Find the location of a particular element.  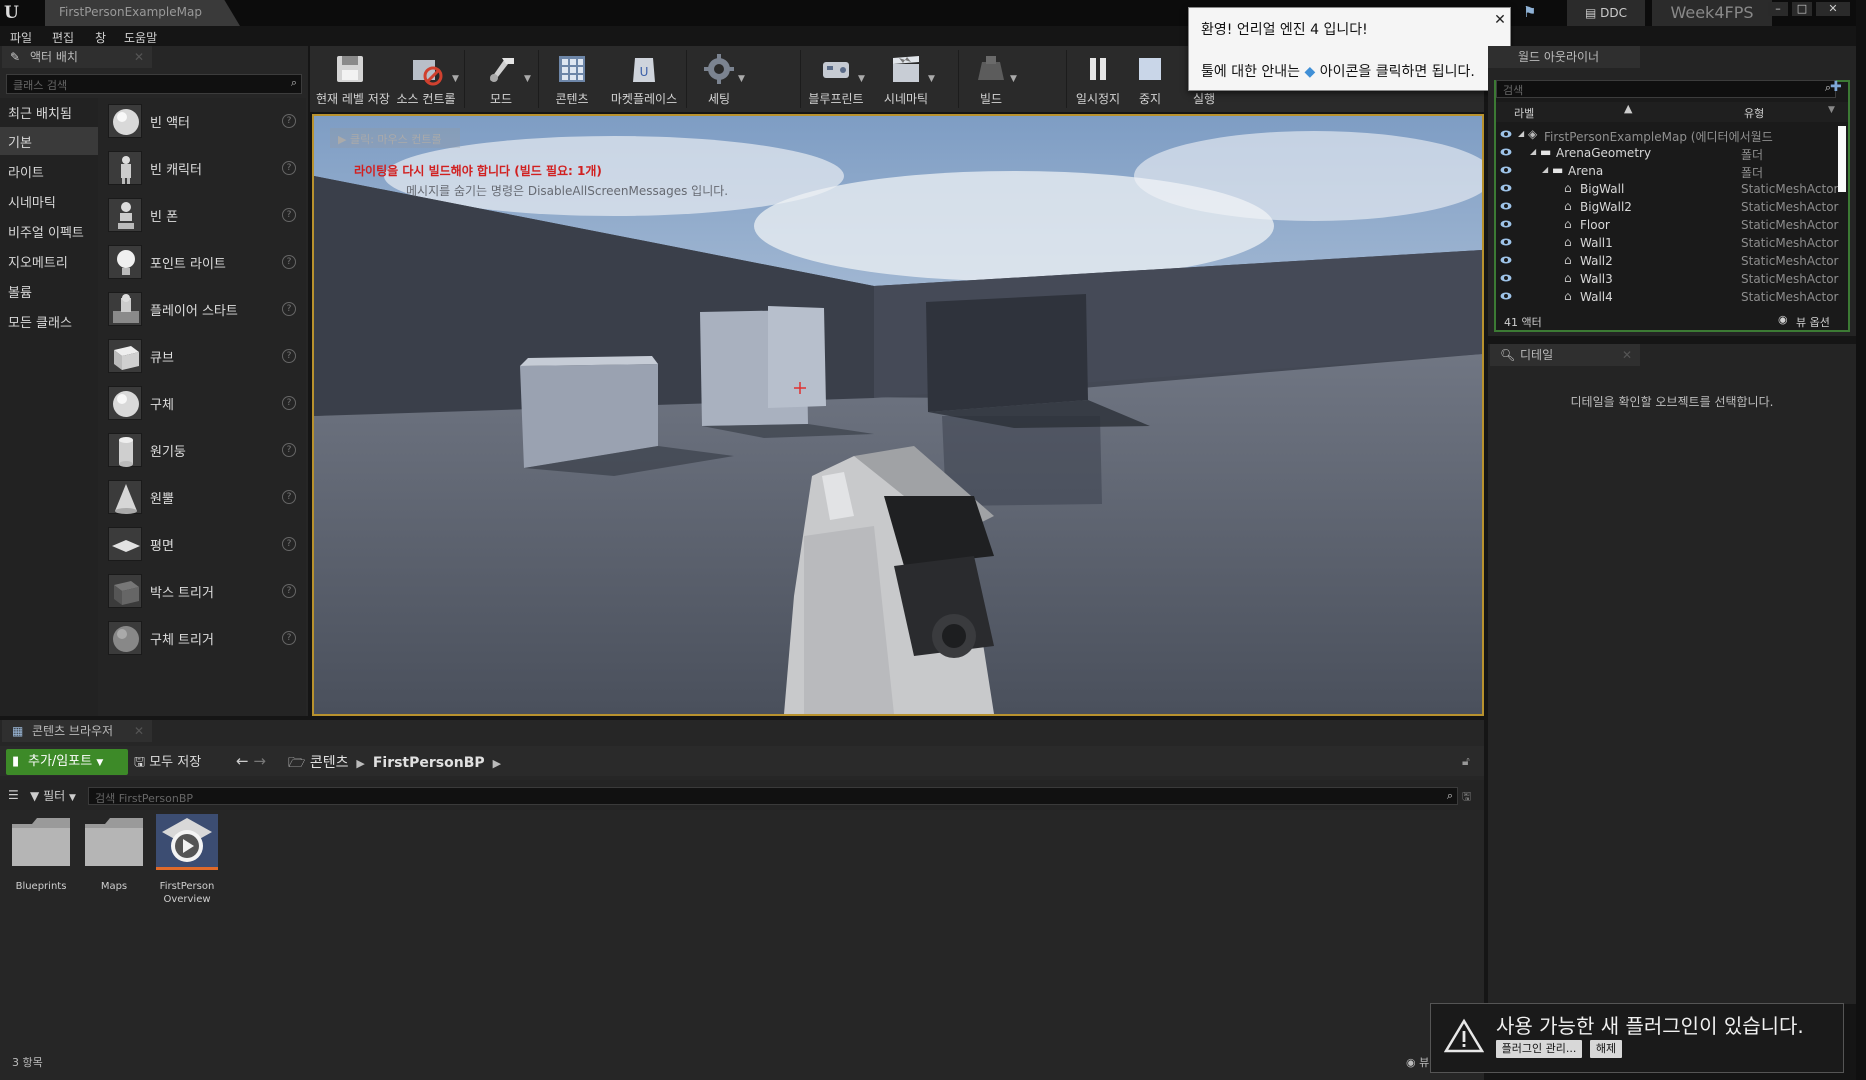

add-import-button: ▮ 추가/임포트 ▼ is located at coordinates (67, 762).